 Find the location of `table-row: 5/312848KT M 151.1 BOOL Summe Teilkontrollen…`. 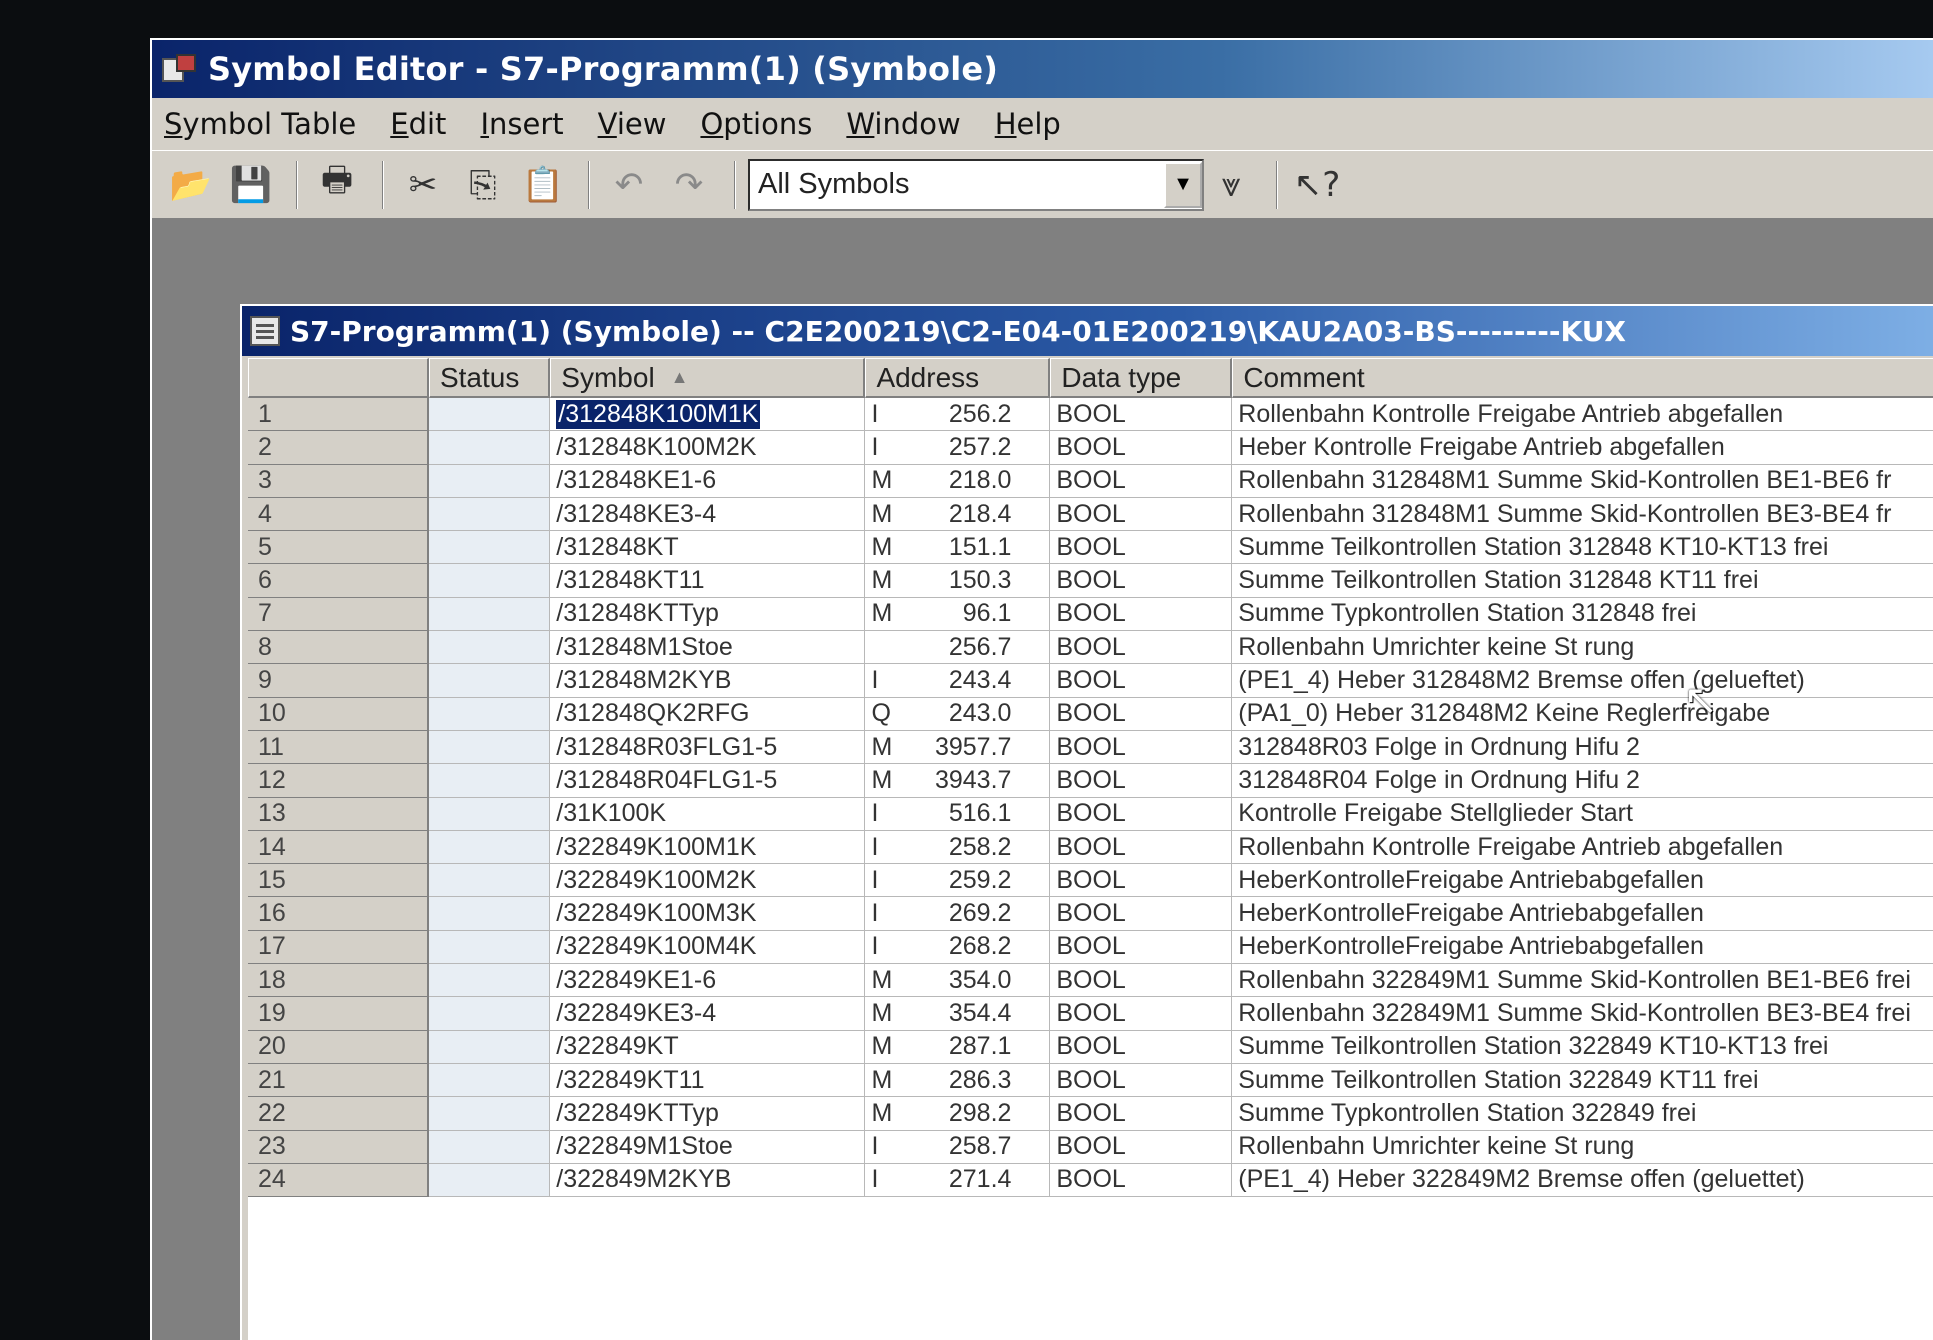

table-row: 5/312848KT M 151.1 BOOL Summe Teilkontrollen… is located at coordinates (1090, 548).